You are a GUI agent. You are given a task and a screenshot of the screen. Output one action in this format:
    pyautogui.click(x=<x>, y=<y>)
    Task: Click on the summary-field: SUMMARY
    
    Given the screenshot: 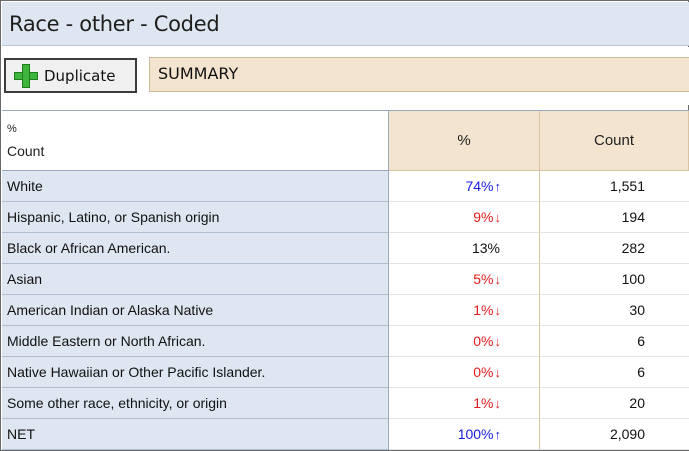 What is the action you would take?
    pyautogui.click(x=419, y=74)
    